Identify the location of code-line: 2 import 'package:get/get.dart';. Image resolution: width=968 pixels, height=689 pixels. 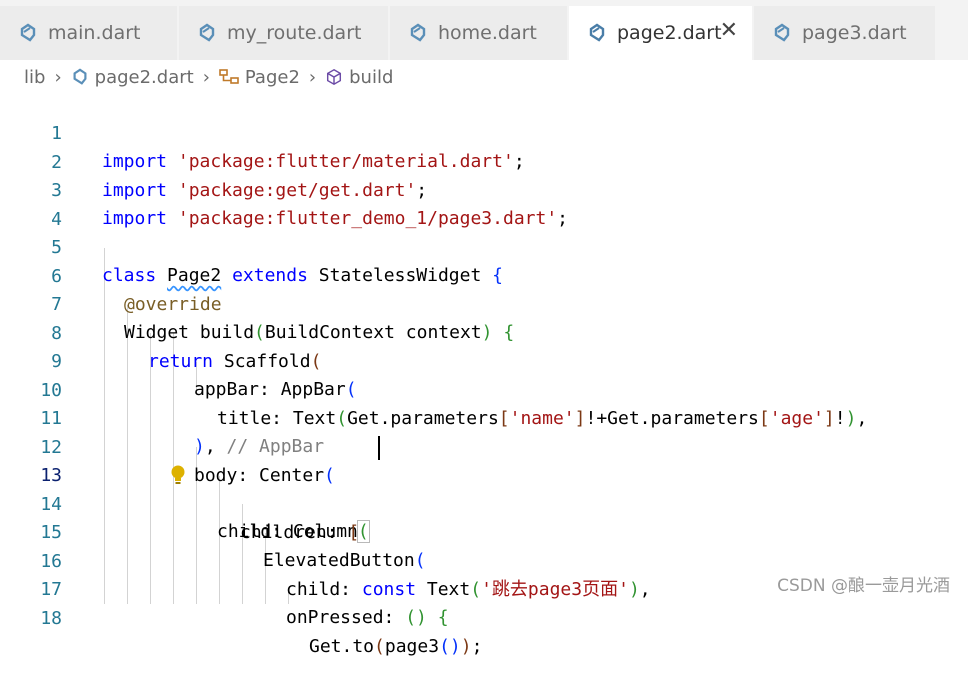
(484, 161).